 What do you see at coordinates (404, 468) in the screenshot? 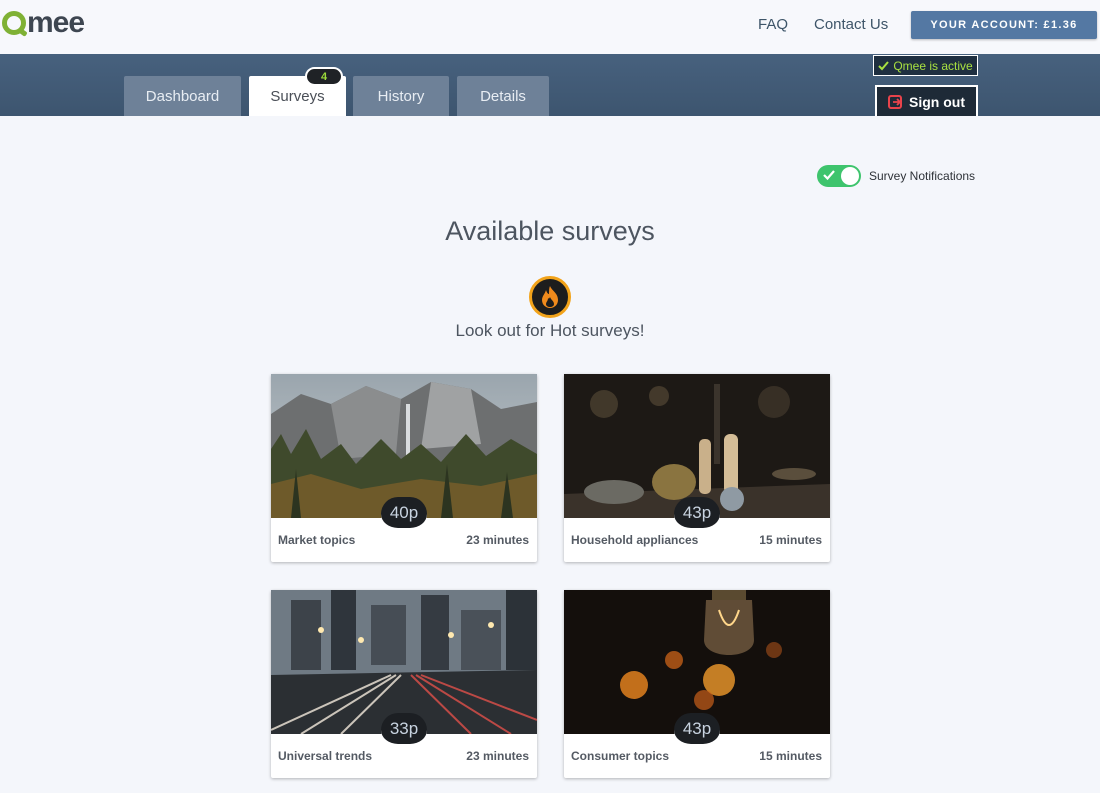
I see `survey-card: 40p Market topics 23 minutes` at bounding box center [404, 468].